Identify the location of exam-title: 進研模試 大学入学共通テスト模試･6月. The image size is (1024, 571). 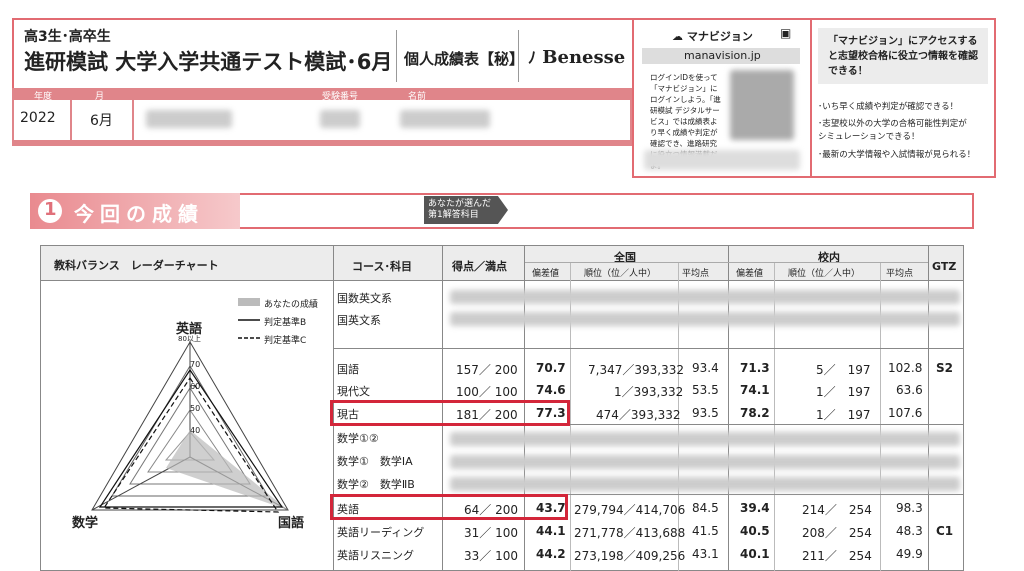
(208, 62).